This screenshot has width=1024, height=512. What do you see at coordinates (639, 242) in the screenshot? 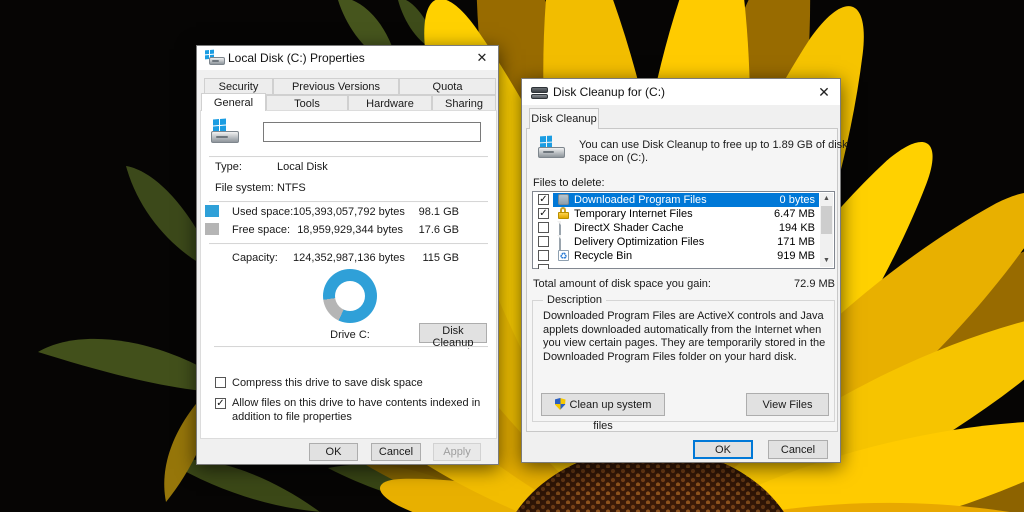
I see `file-name: Delivery Optimization Files` at bounding box center [639, 242].